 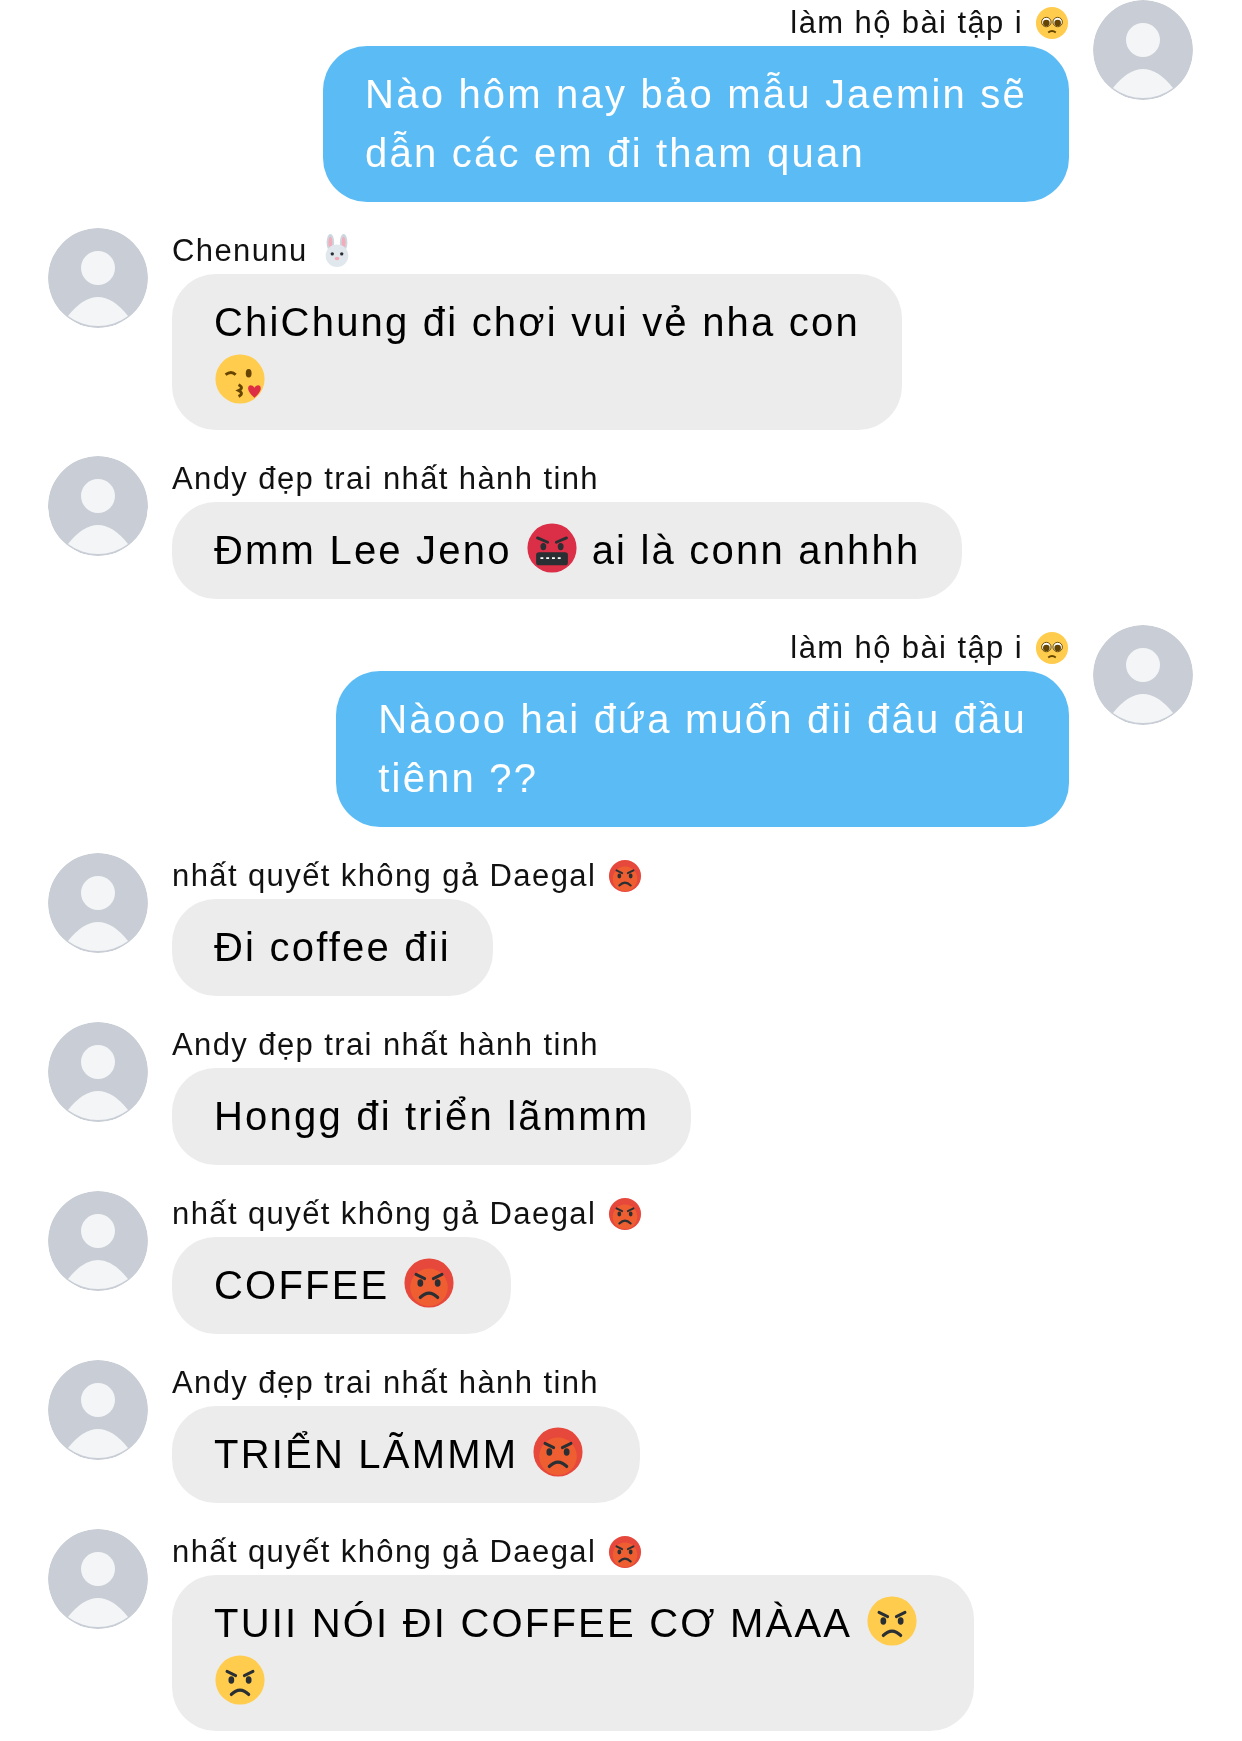 What do you see at coordinates (363, 550) in the screenshot?
I see `message-text: Đmm Lee Jeno` at bounding box center [363, 550].